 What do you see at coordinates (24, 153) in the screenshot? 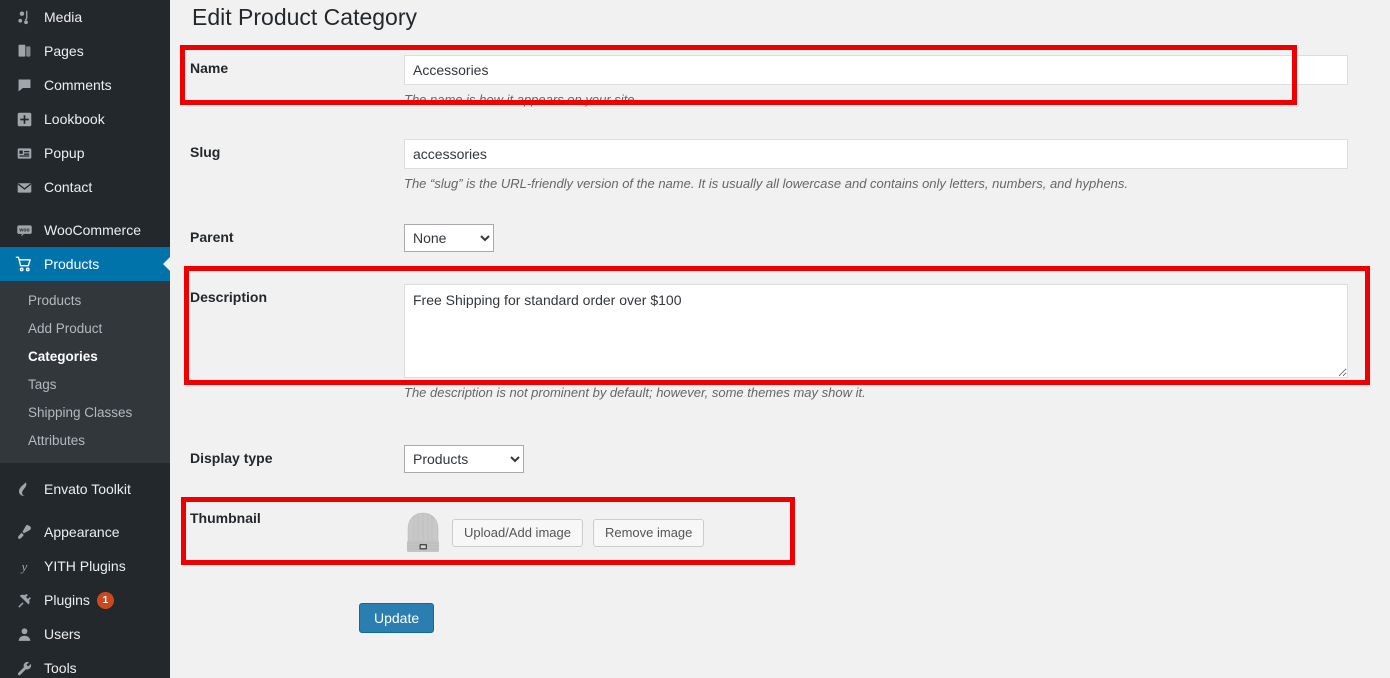
I see `popup-icon` at bounding box center [24, 153].